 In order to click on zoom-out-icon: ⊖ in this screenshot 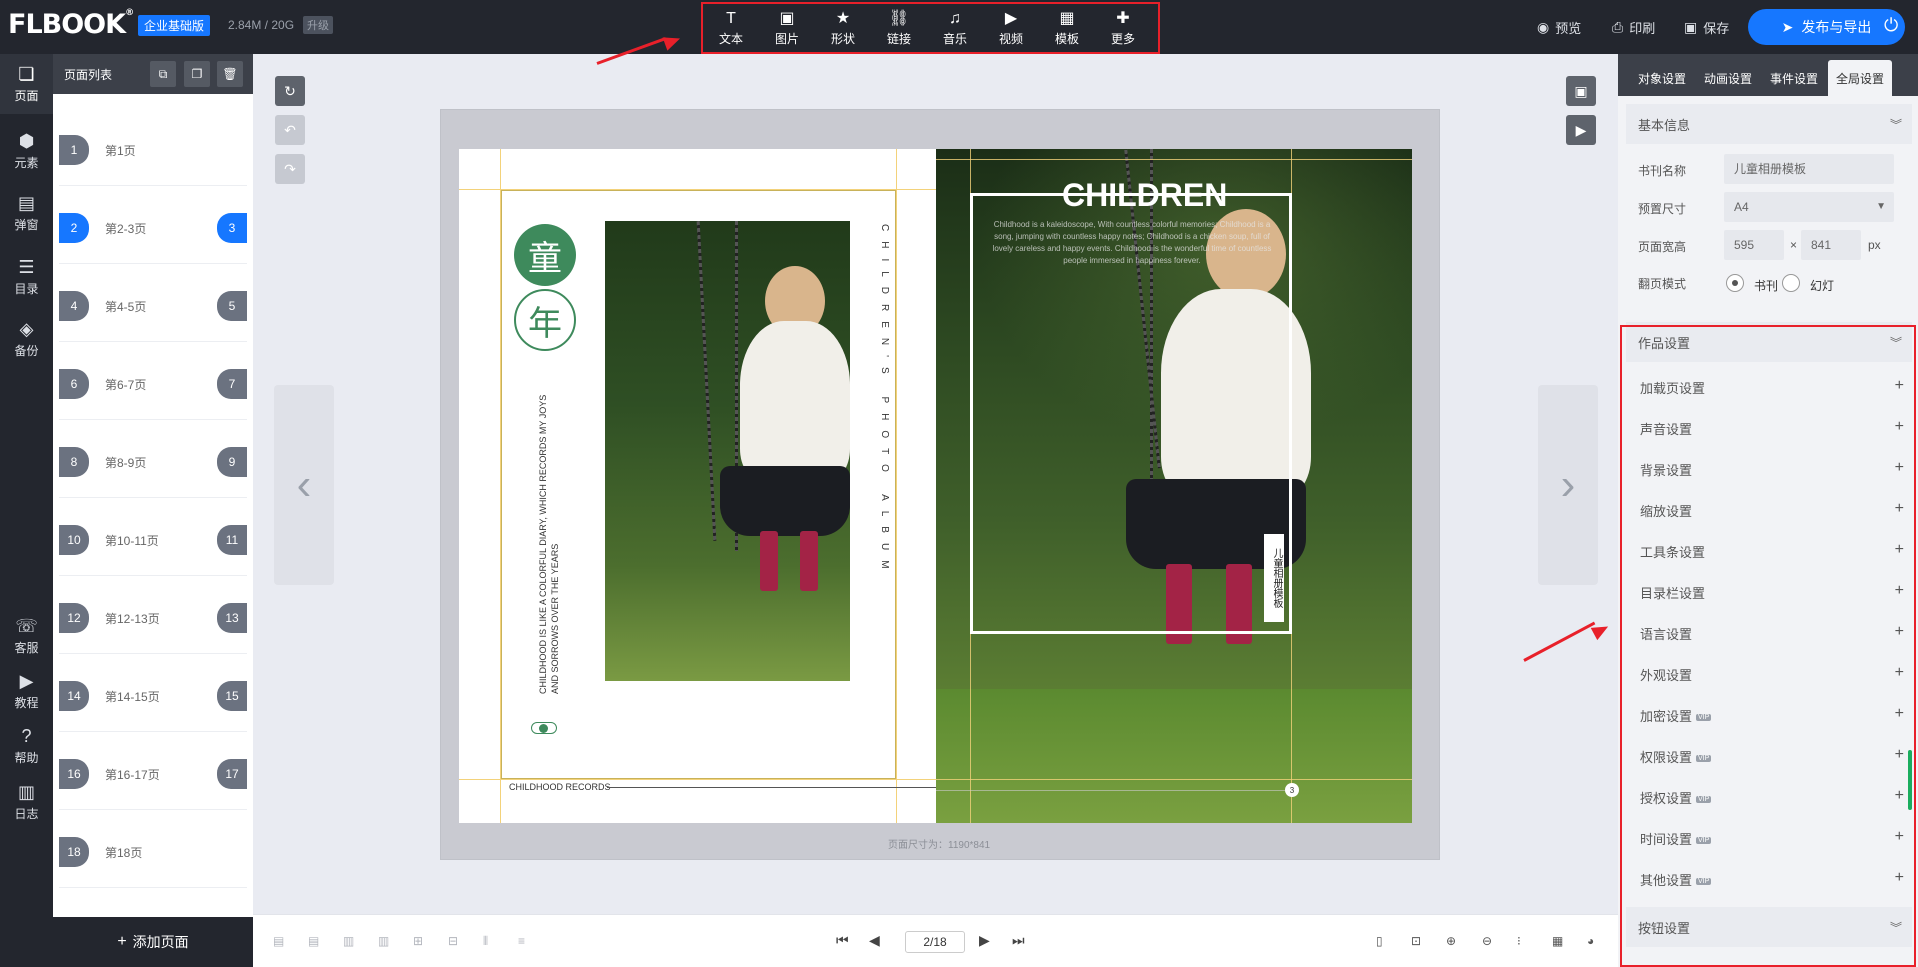, I will do `click(1487, 941)`.